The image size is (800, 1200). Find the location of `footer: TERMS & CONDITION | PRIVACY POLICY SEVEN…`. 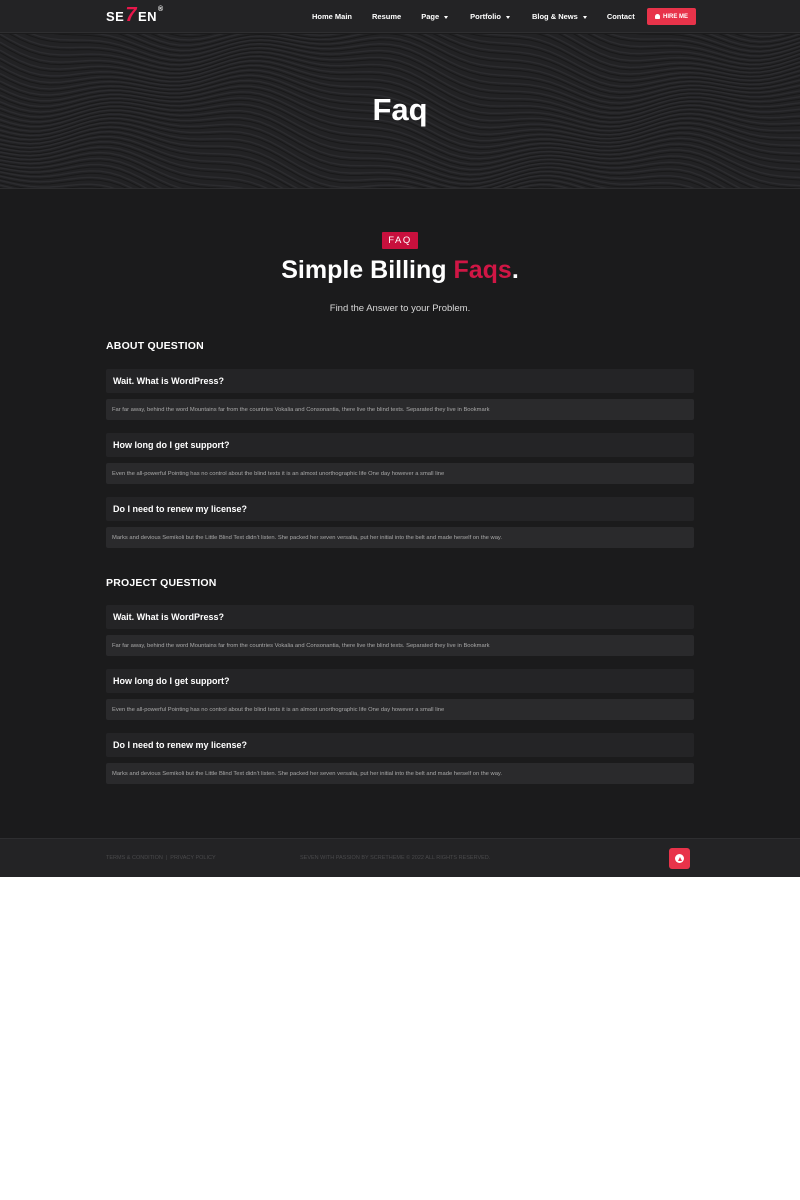

footer: TERMS & CONDITION | PRIVACY POLICY SEVEN… is located at coordinates (400, 857).